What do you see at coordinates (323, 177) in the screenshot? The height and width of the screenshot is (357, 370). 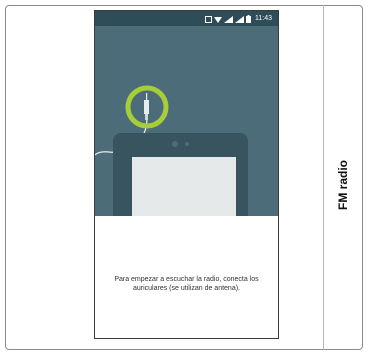 I see `frame-divider` at bounding box center [323, 177].